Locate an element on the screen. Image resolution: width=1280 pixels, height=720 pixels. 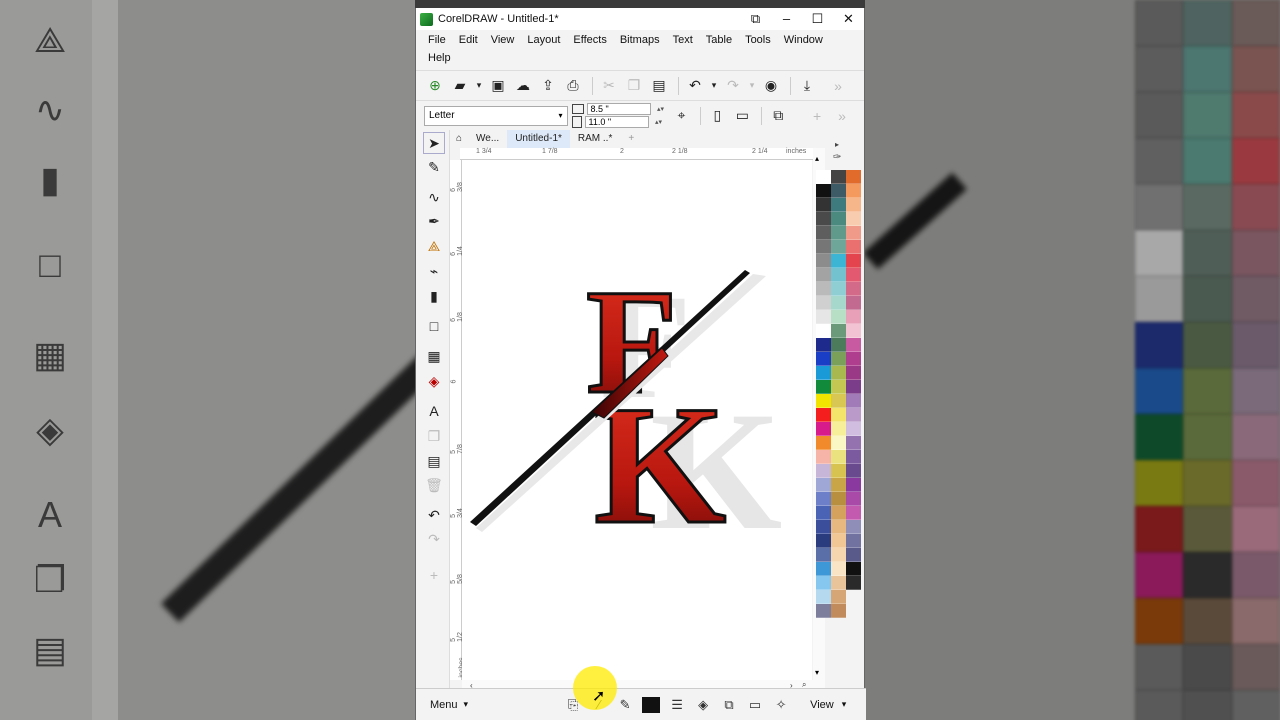
redo-icon: ↷ is located at coordinates (733, 86).